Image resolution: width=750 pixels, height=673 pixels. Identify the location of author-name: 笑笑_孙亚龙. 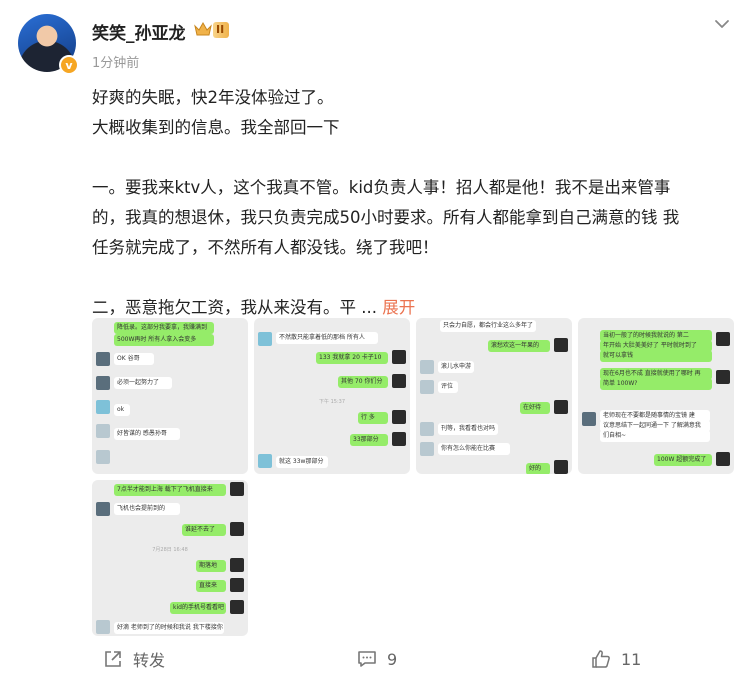
(139, 31).